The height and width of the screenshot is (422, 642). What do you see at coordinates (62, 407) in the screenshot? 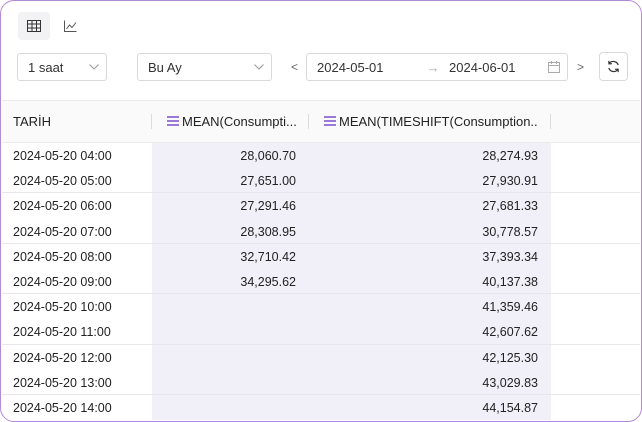
I see `cell-date: 2024-05-20 14:00` at bounding box center [62, 407].